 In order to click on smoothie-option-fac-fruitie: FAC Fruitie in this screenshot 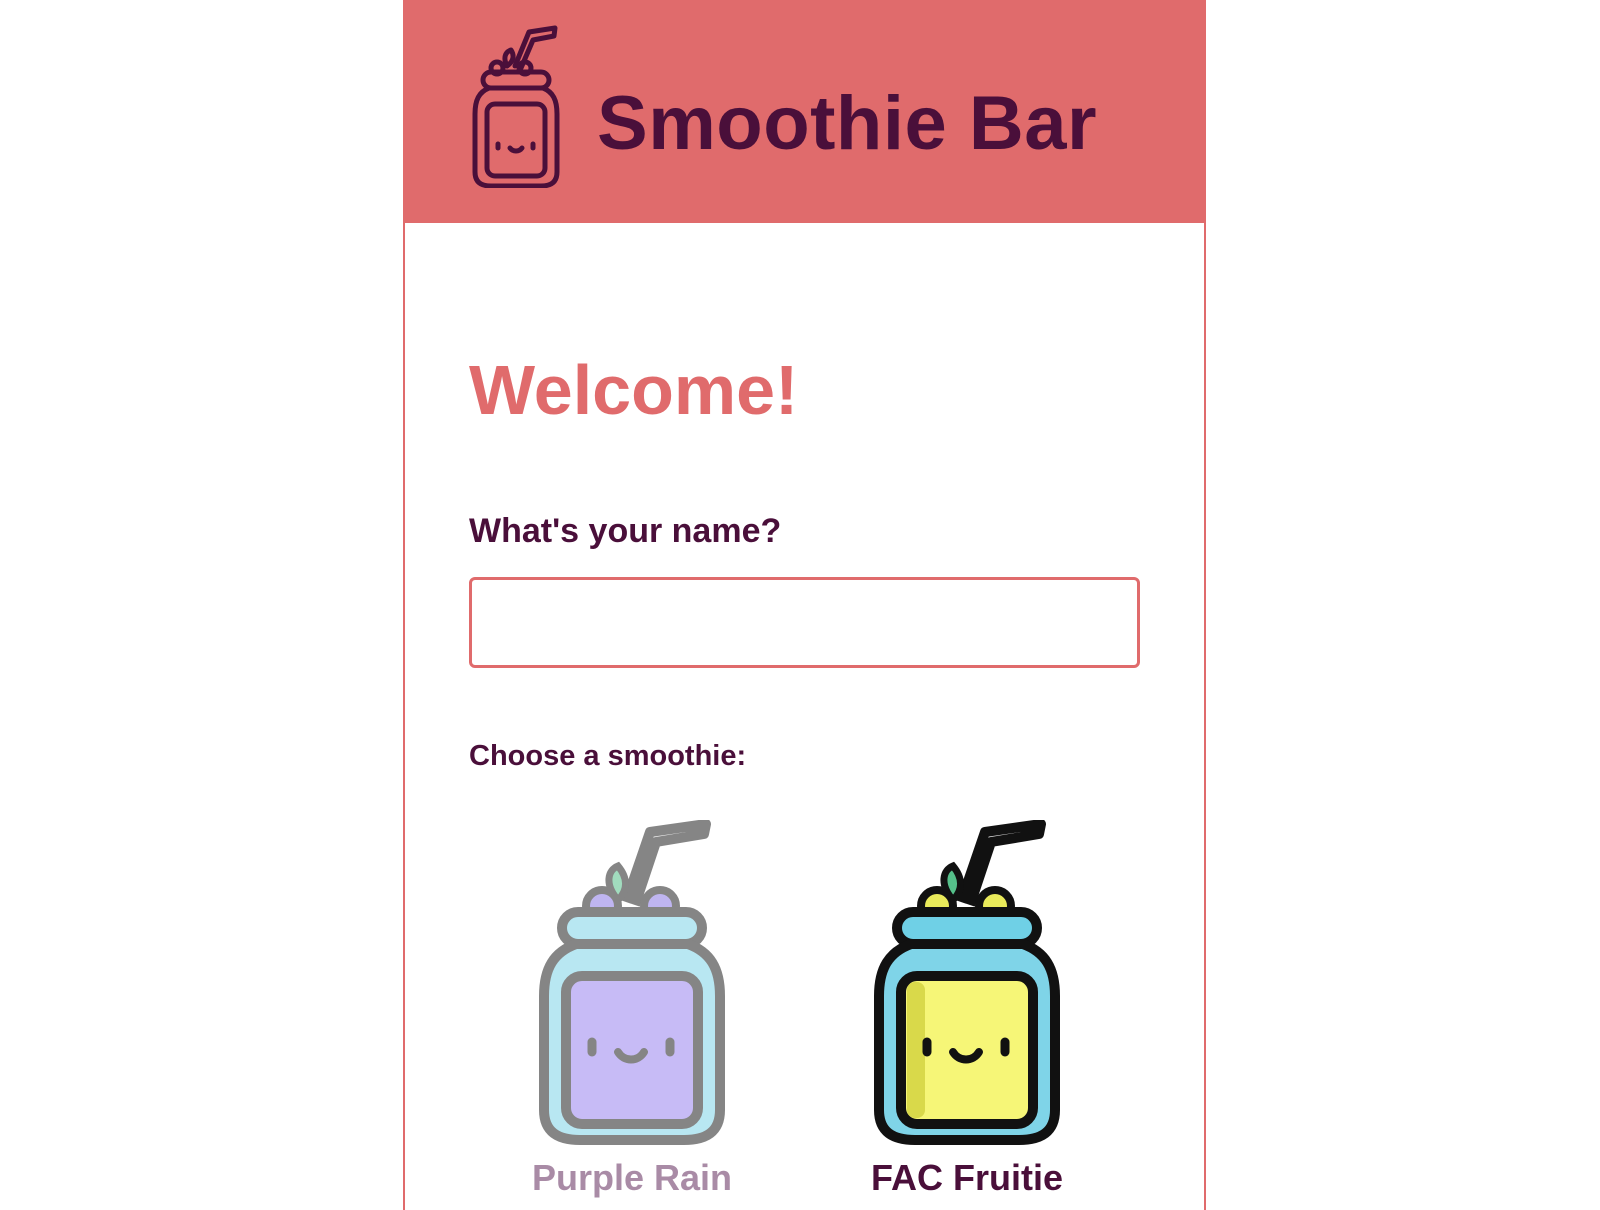, I will do `click(967, 1015)`.